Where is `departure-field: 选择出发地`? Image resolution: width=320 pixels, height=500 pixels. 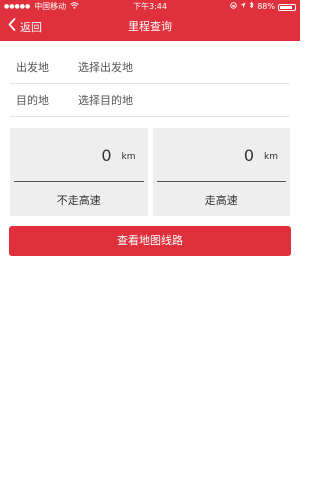 departure-field: 选择出发地 is located at coordinates (105, 67).